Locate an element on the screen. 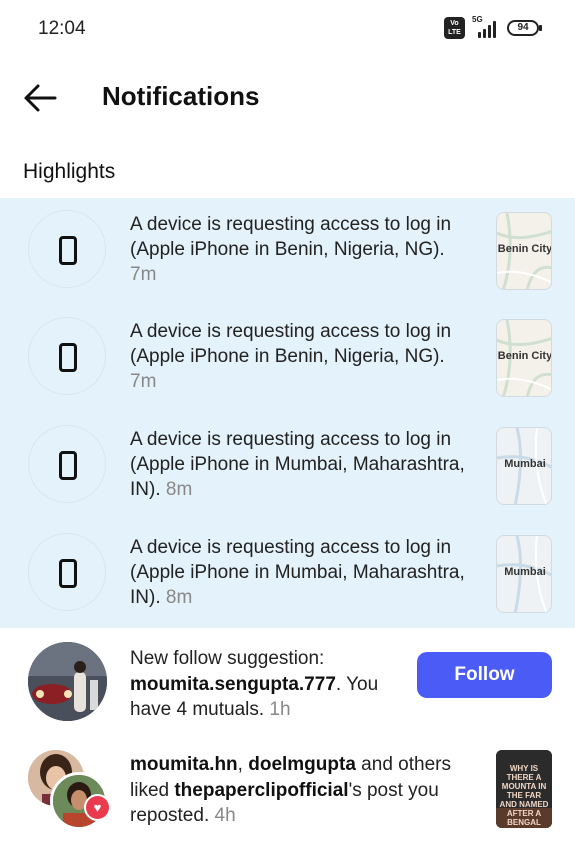 The width and height of the screenshot is (575, 864). notification-time: 1h is located at coordinates (280, 709).